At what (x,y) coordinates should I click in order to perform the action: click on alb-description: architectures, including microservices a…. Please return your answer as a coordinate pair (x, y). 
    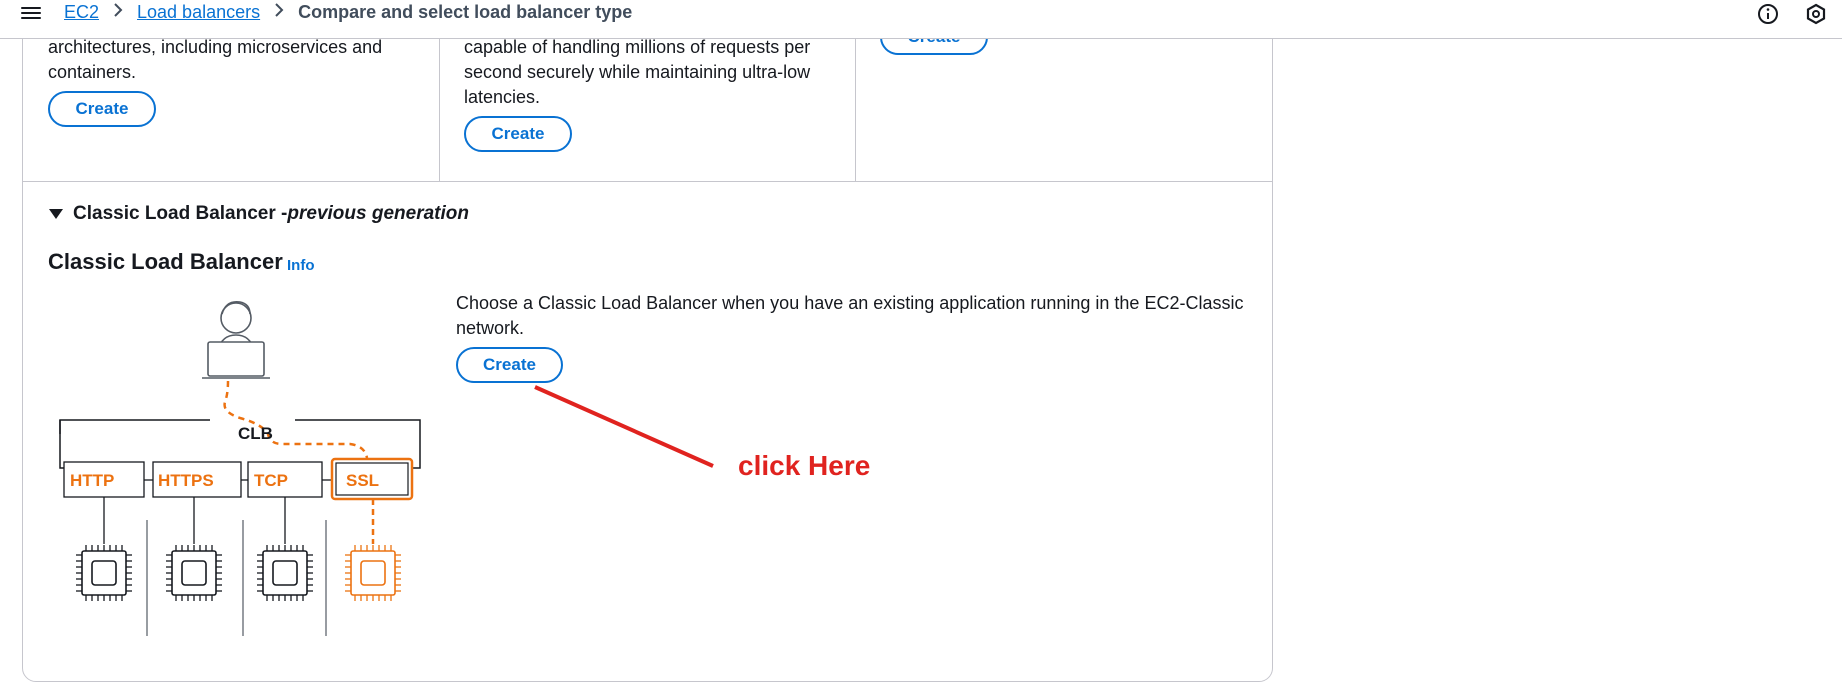
    Looking at the image, I should click on (215, 60).